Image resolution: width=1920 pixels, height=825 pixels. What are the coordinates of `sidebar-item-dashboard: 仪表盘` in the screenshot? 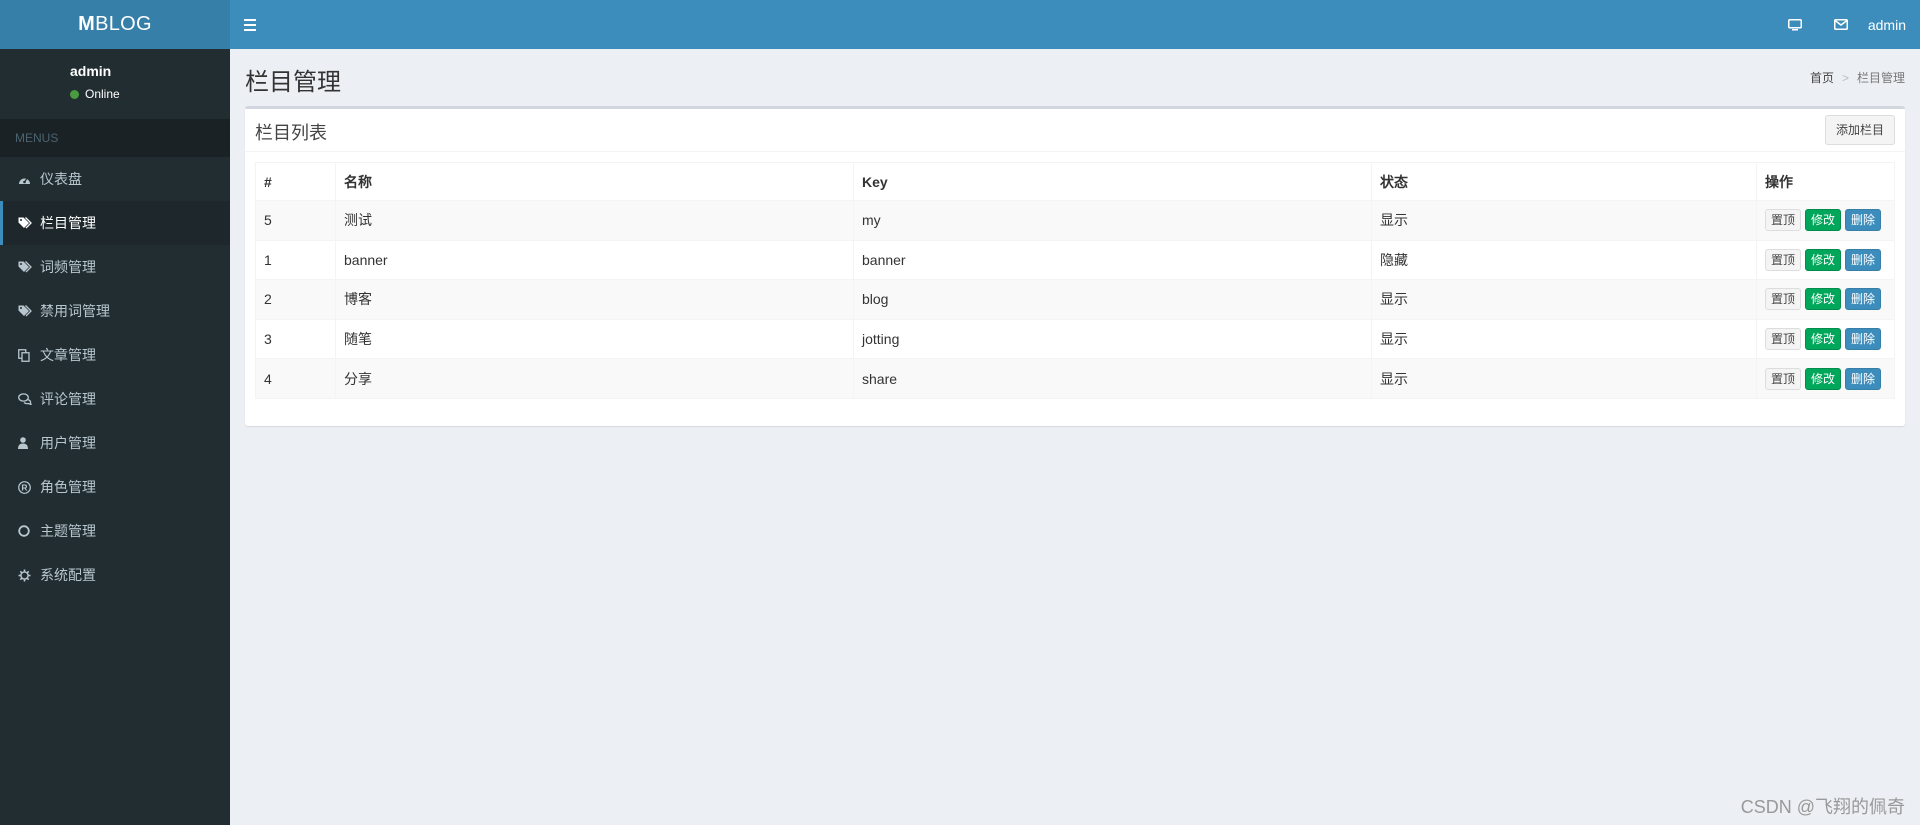 It's located at (115, 179).